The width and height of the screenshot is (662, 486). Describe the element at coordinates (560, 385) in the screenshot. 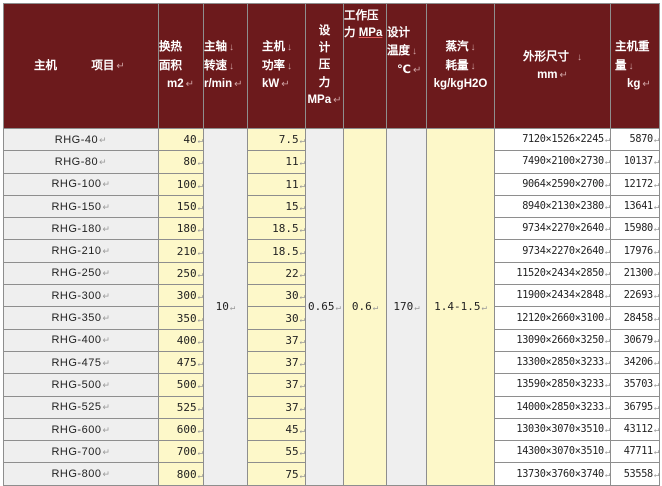

I see `dimensions-cell-value: 13590×2850×3233` at that location.